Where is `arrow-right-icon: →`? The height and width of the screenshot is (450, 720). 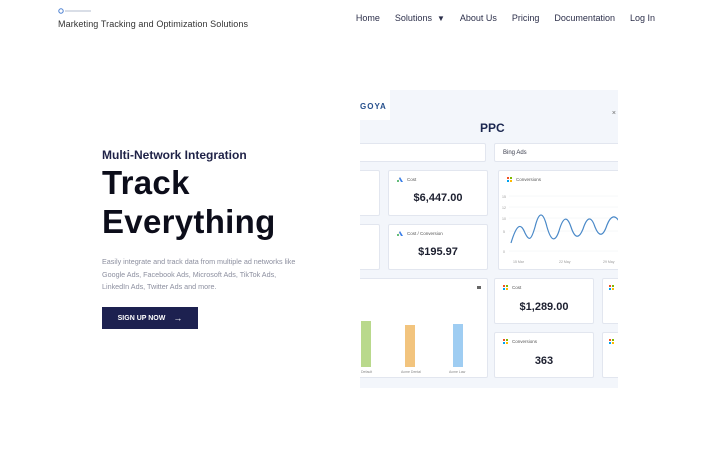 arrow-right-icon: → is located at coordinates (178, 318).